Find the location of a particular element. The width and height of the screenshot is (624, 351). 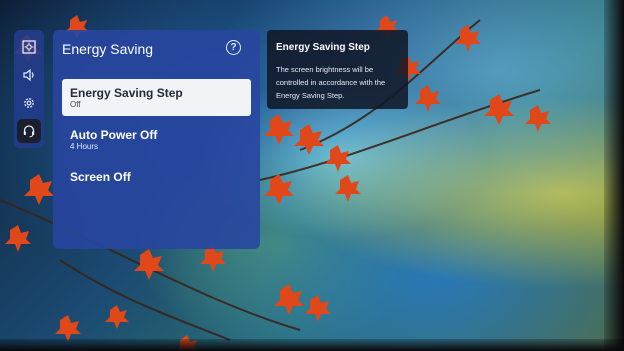

auto-power-off-value: 4 Hours is located at coordinates (84, 146).